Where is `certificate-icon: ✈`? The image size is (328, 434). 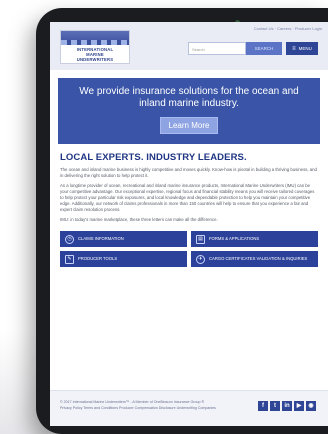 certificate-icon: ✈ is located at coordinates (200, 259).